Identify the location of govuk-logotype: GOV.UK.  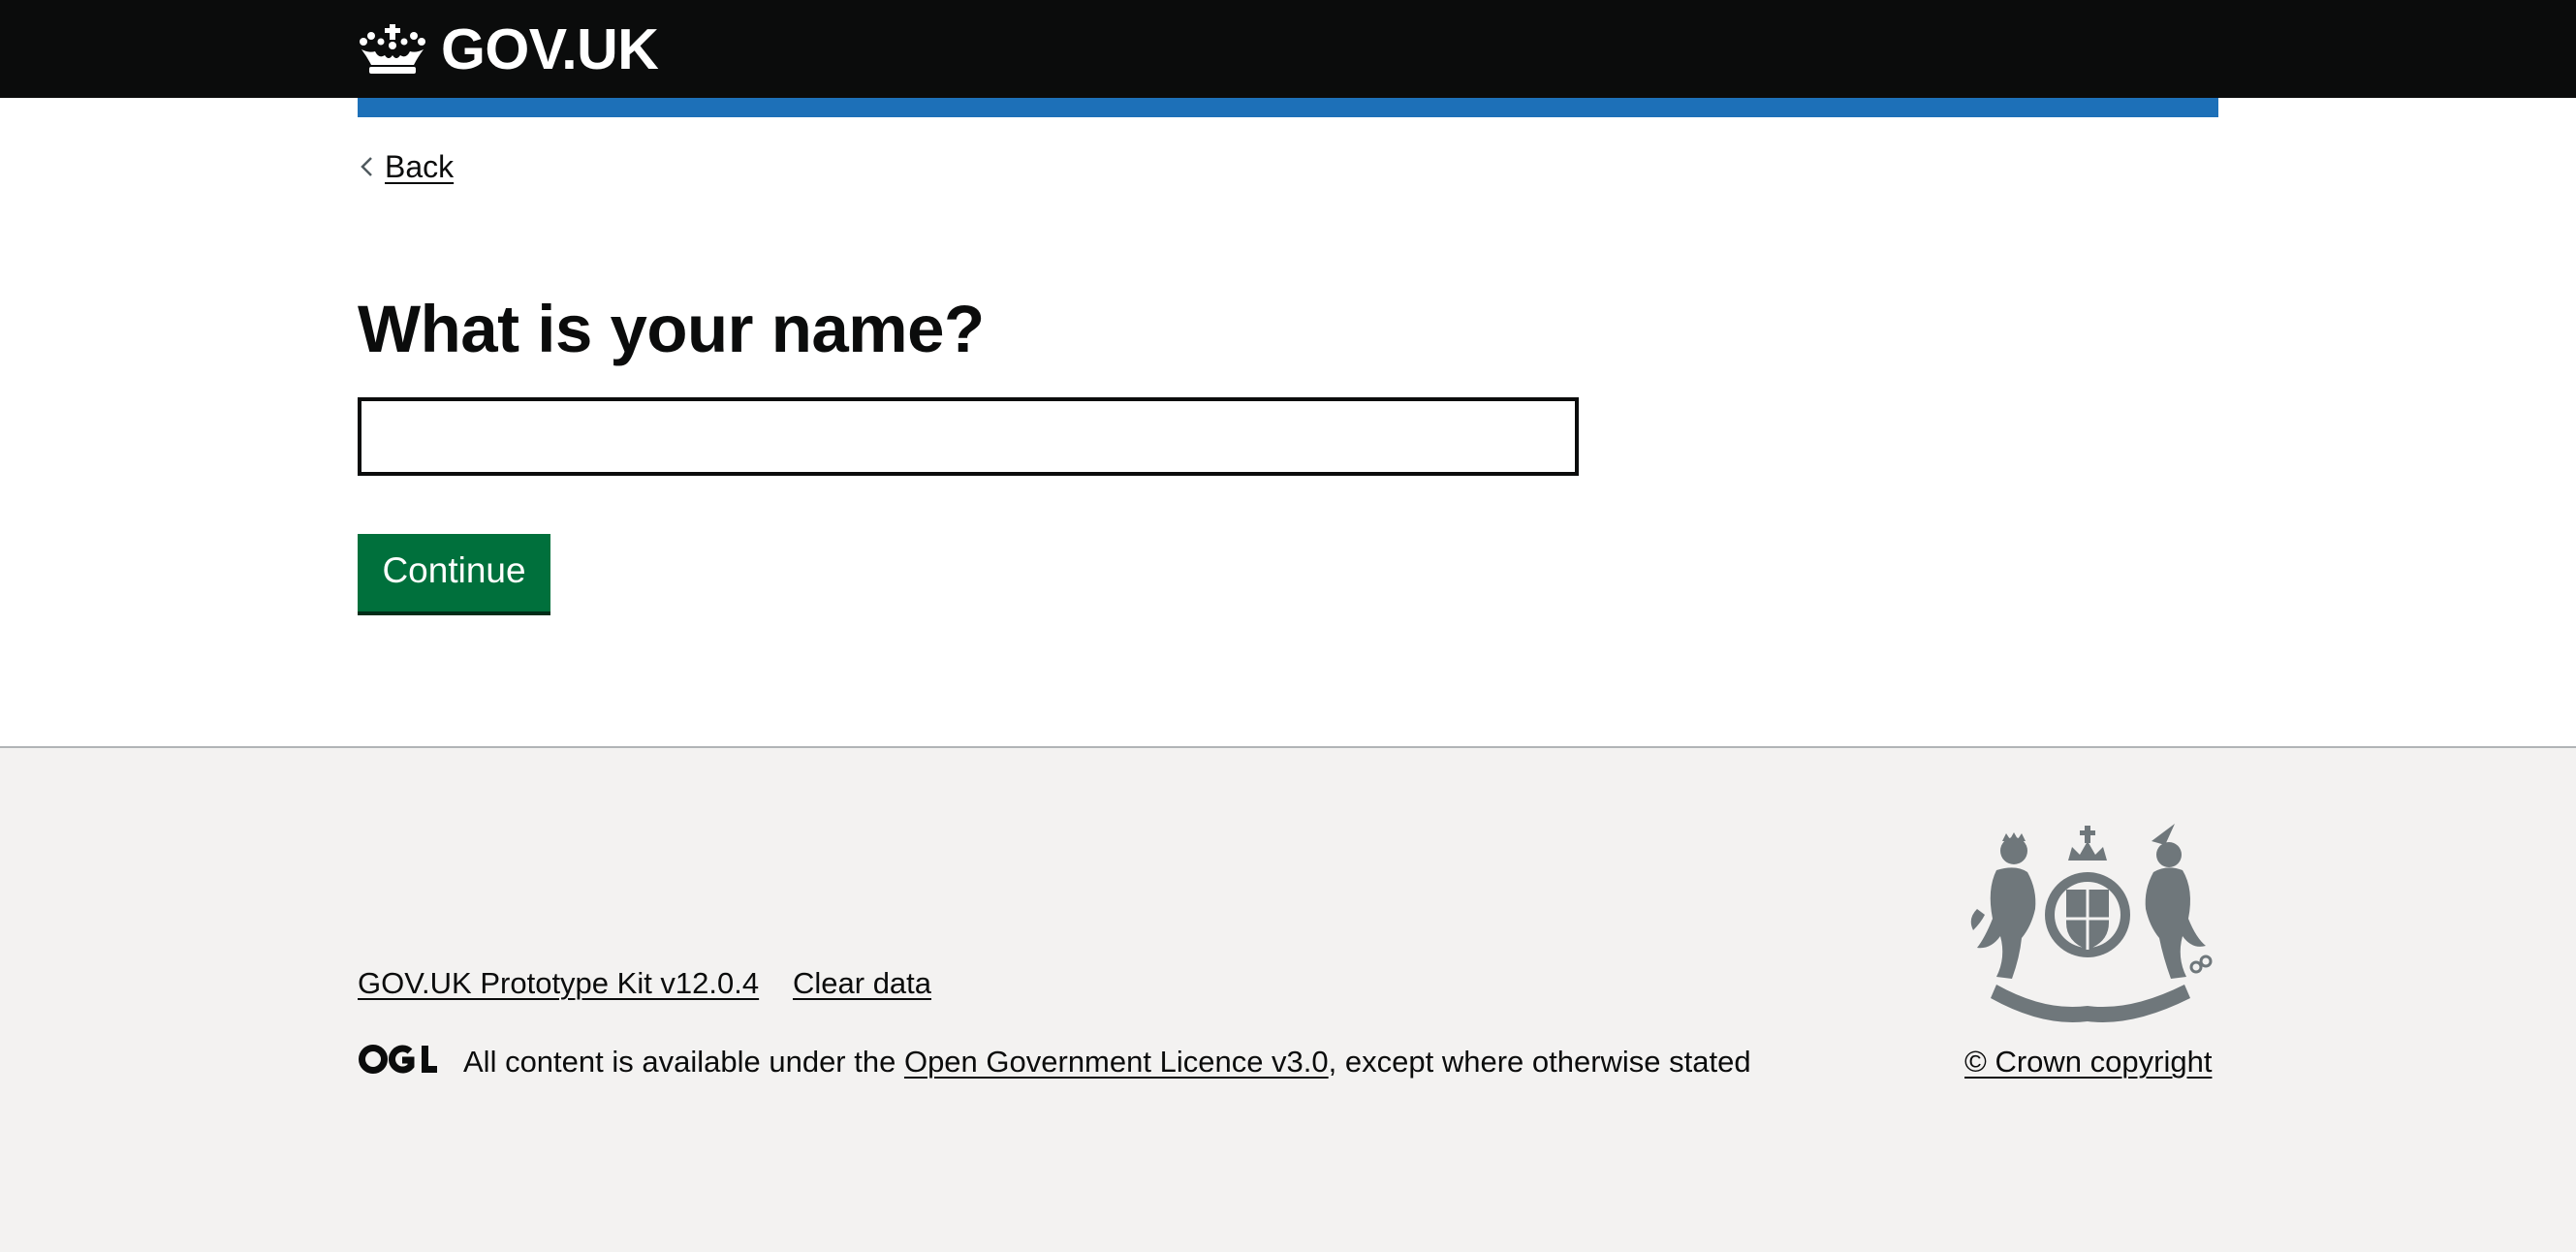
(550, 48).